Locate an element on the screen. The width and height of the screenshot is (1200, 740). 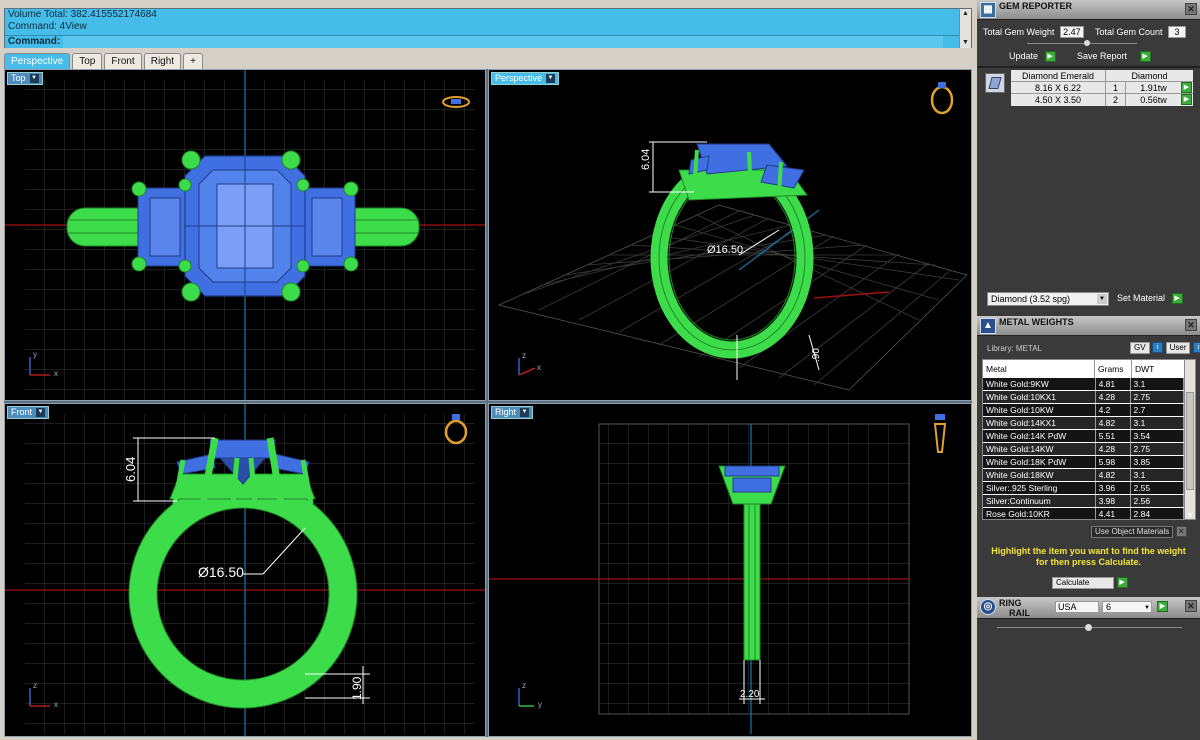
metal-row: White Gold:10KW 4.2 2.7 is located at coordinates (1084, 410).